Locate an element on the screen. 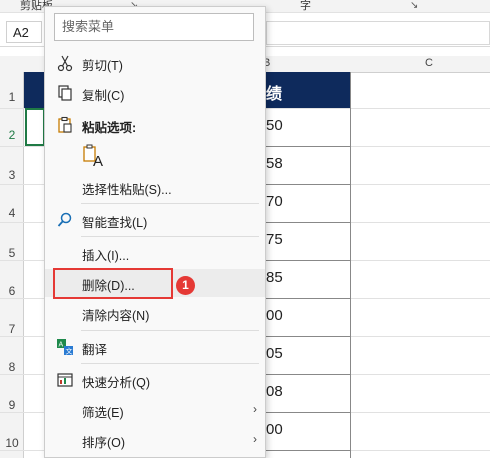 The width and height of the screenshot is (490, 458). scissors-icon is located at coordinates (65, 63).